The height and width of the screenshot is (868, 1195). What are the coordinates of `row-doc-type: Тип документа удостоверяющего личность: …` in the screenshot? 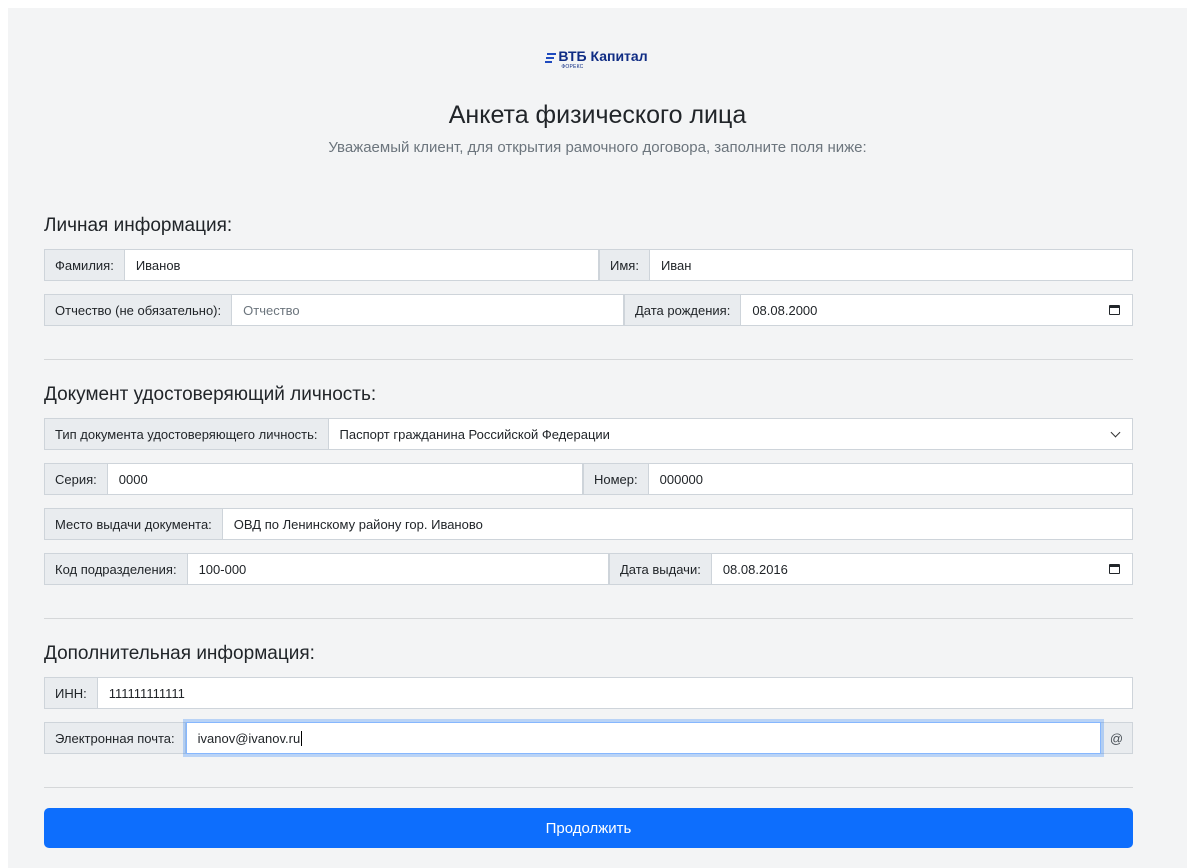 It's located at (588, 434).